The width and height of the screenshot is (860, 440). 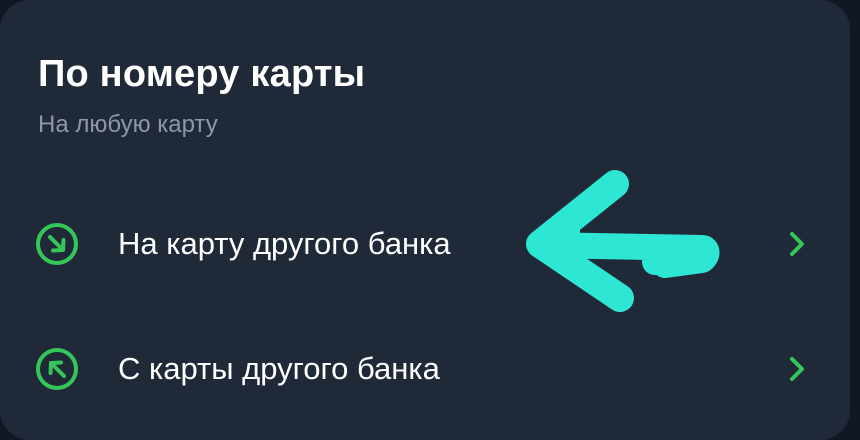 What do you see at coordinates (202, 74) in the screenshot?
I see `section-title: По номеру карты` at bounding box center [202, 74].